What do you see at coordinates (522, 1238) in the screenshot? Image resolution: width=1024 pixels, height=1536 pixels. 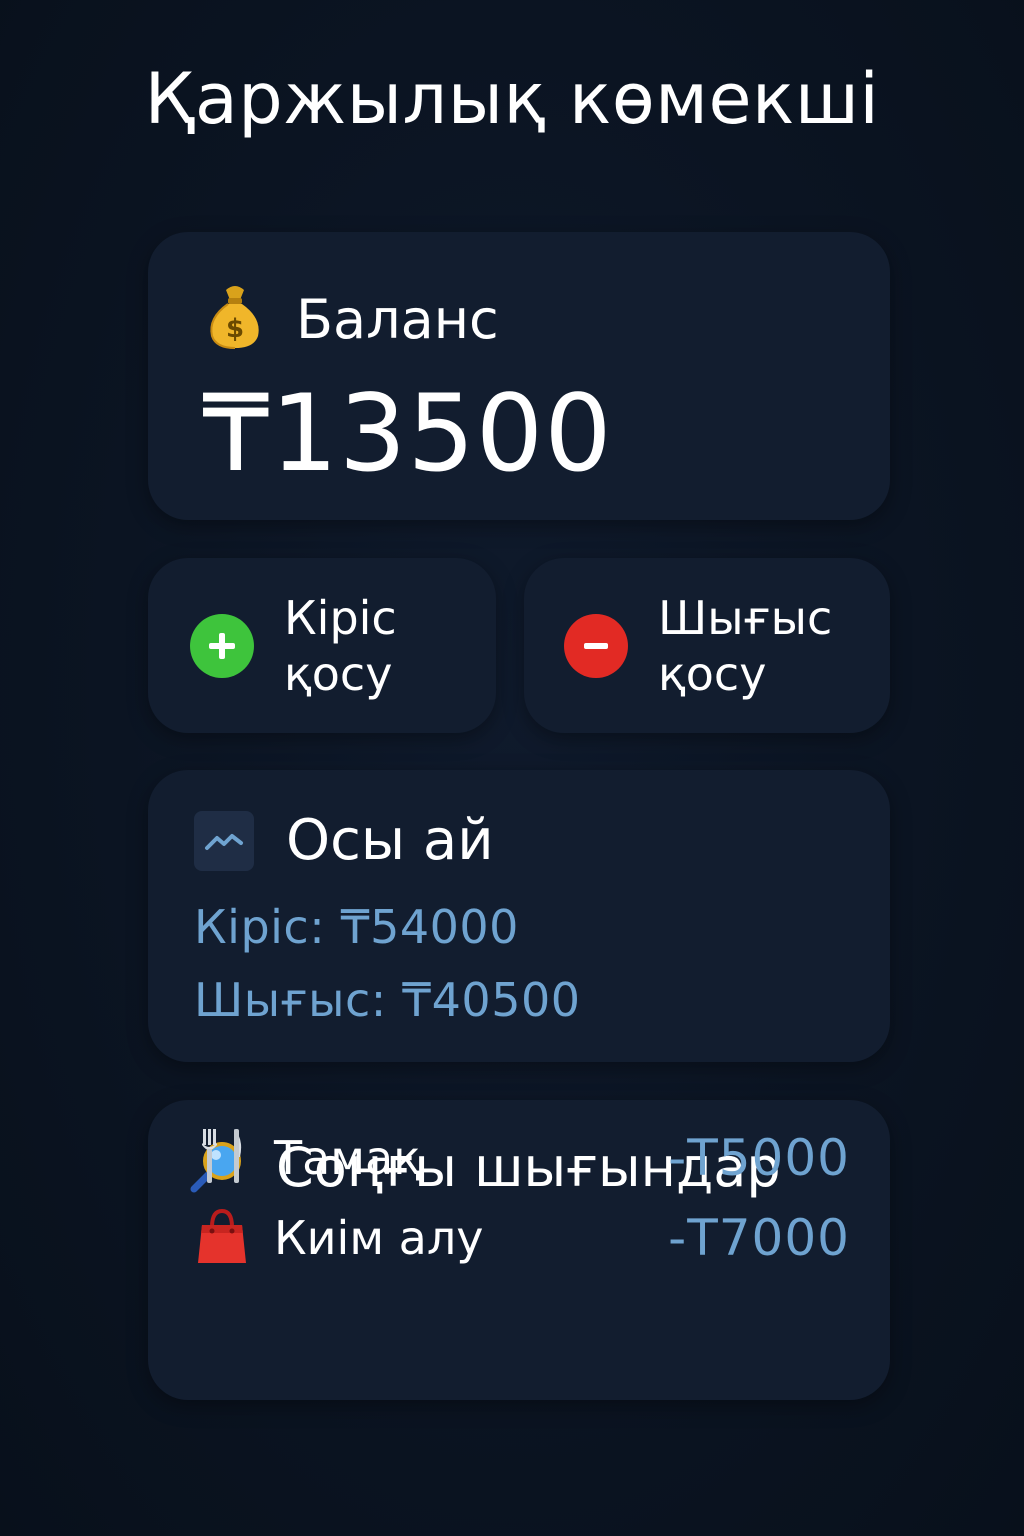 I see `list-item: Киім алу -Т7000` at bounding box center [522, 1238].